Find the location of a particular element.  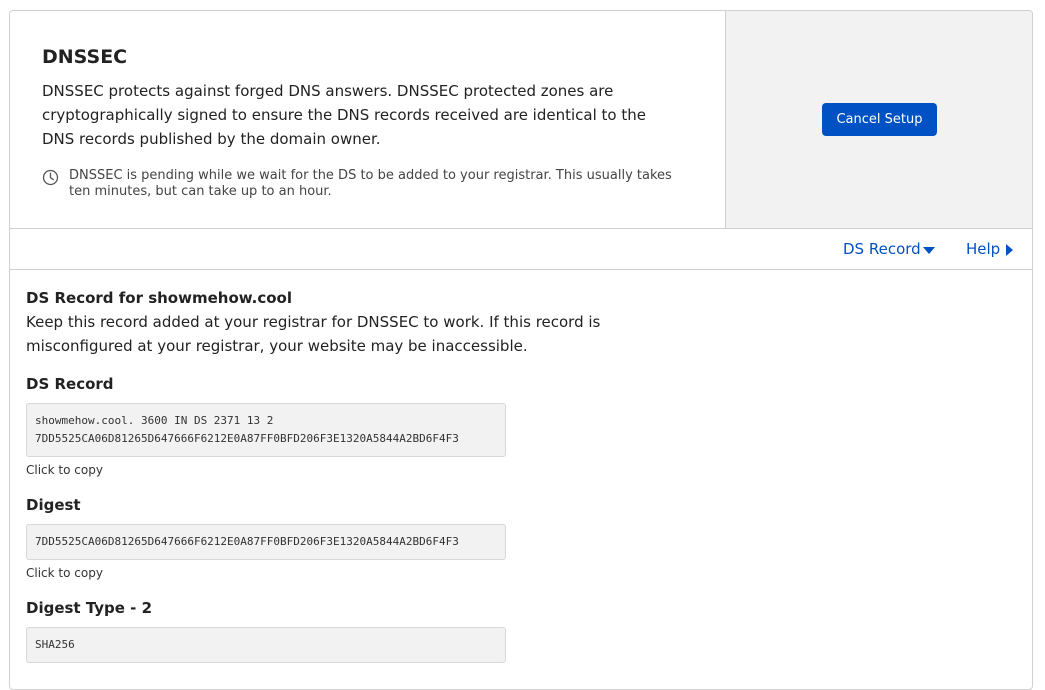

ds-record-label: DS Record is located at coordinates (70, 384).